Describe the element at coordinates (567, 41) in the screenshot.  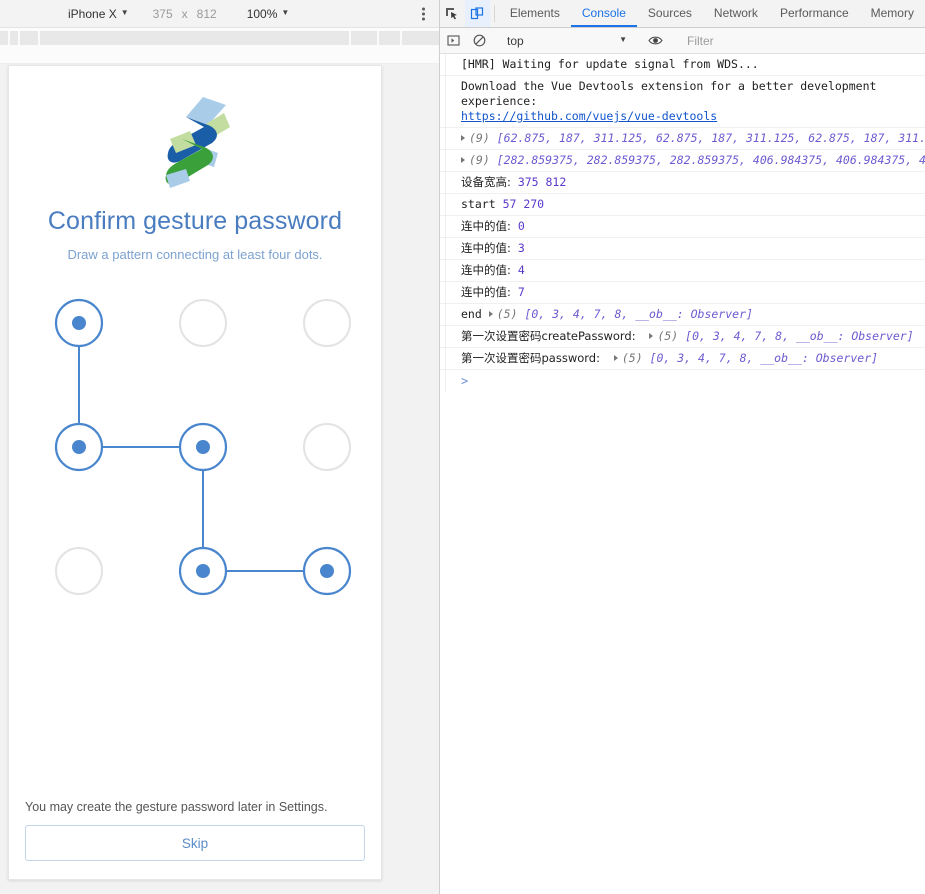
I see `execution-context-select: top ▼` at that location.